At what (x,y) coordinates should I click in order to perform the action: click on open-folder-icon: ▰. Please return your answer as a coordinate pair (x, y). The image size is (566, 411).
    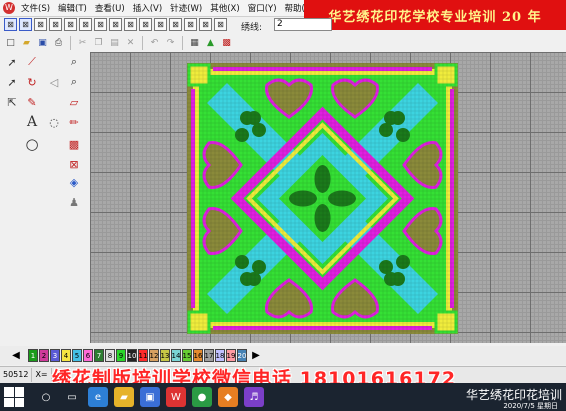
    Looking at the image, I should click on (26, 43).